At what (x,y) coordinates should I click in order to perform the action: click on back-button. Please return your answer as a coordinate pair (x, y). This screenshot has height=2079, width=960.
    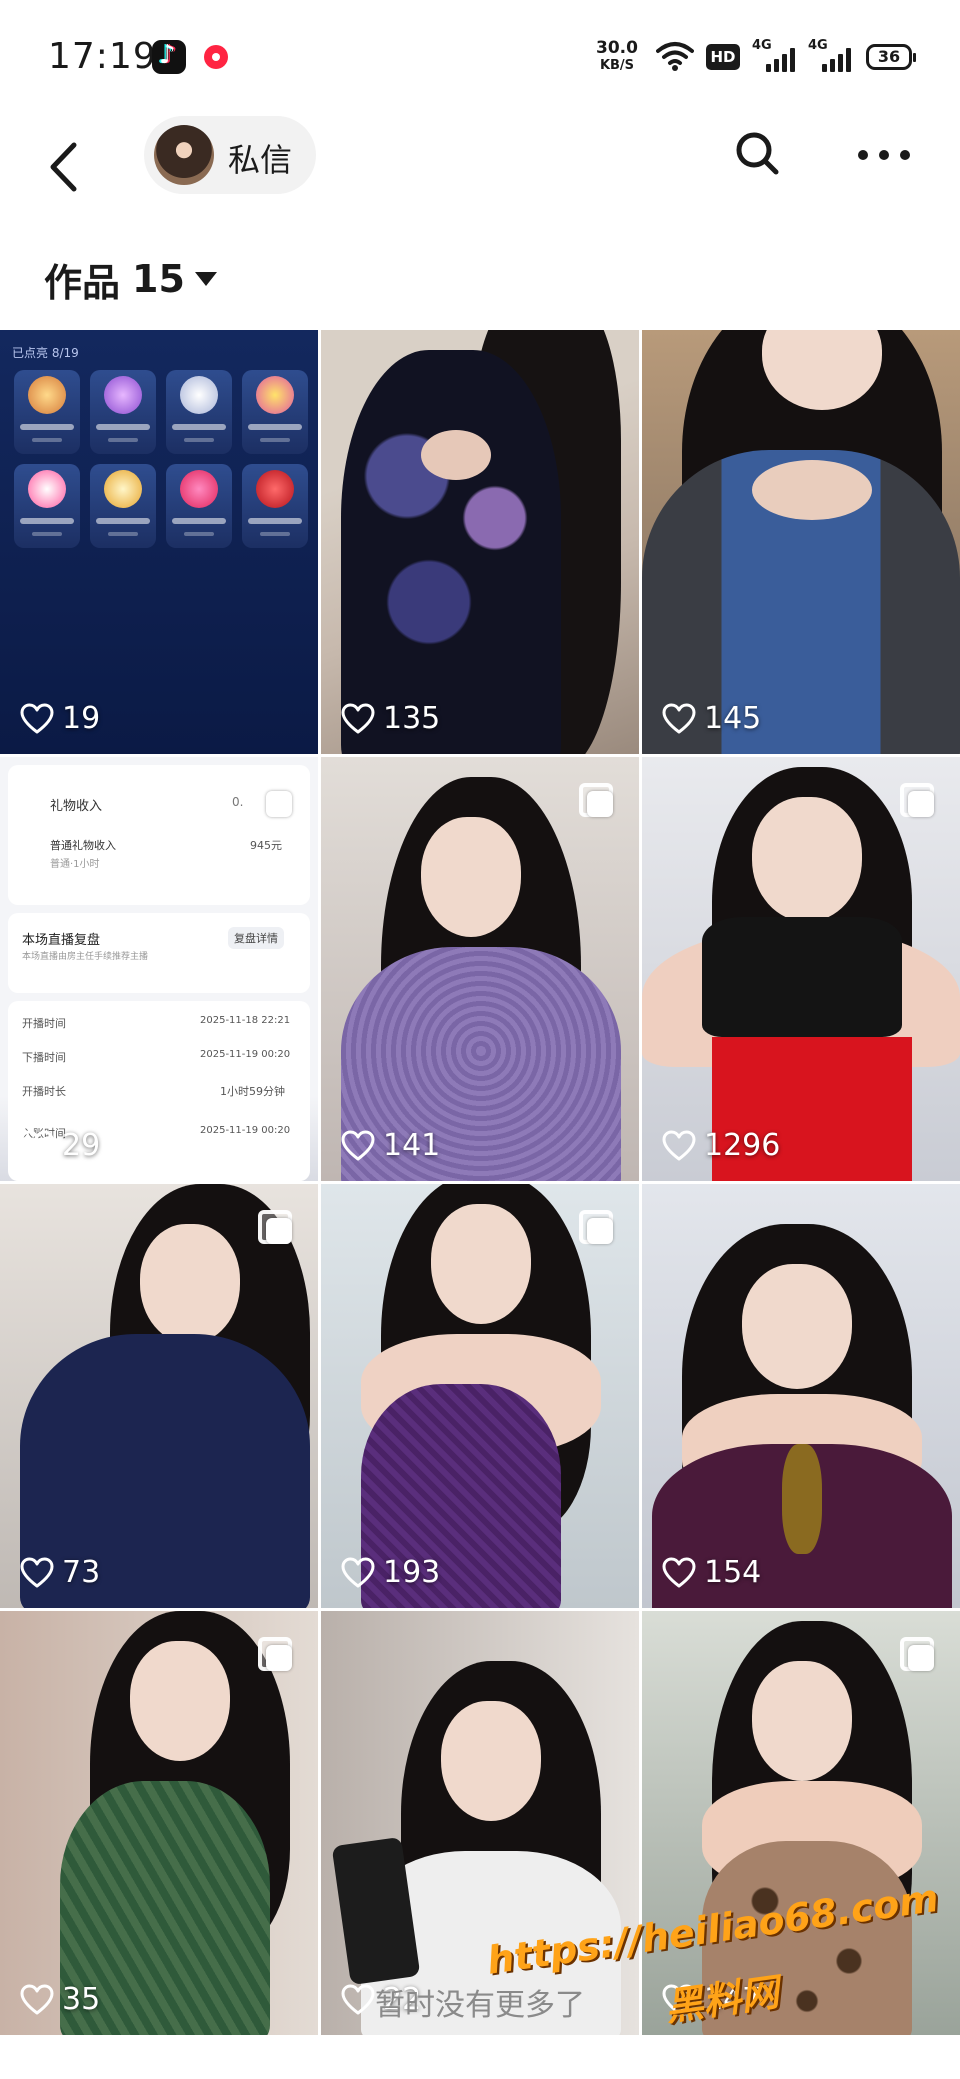
    Looking at the image, I should click on (67, 166).